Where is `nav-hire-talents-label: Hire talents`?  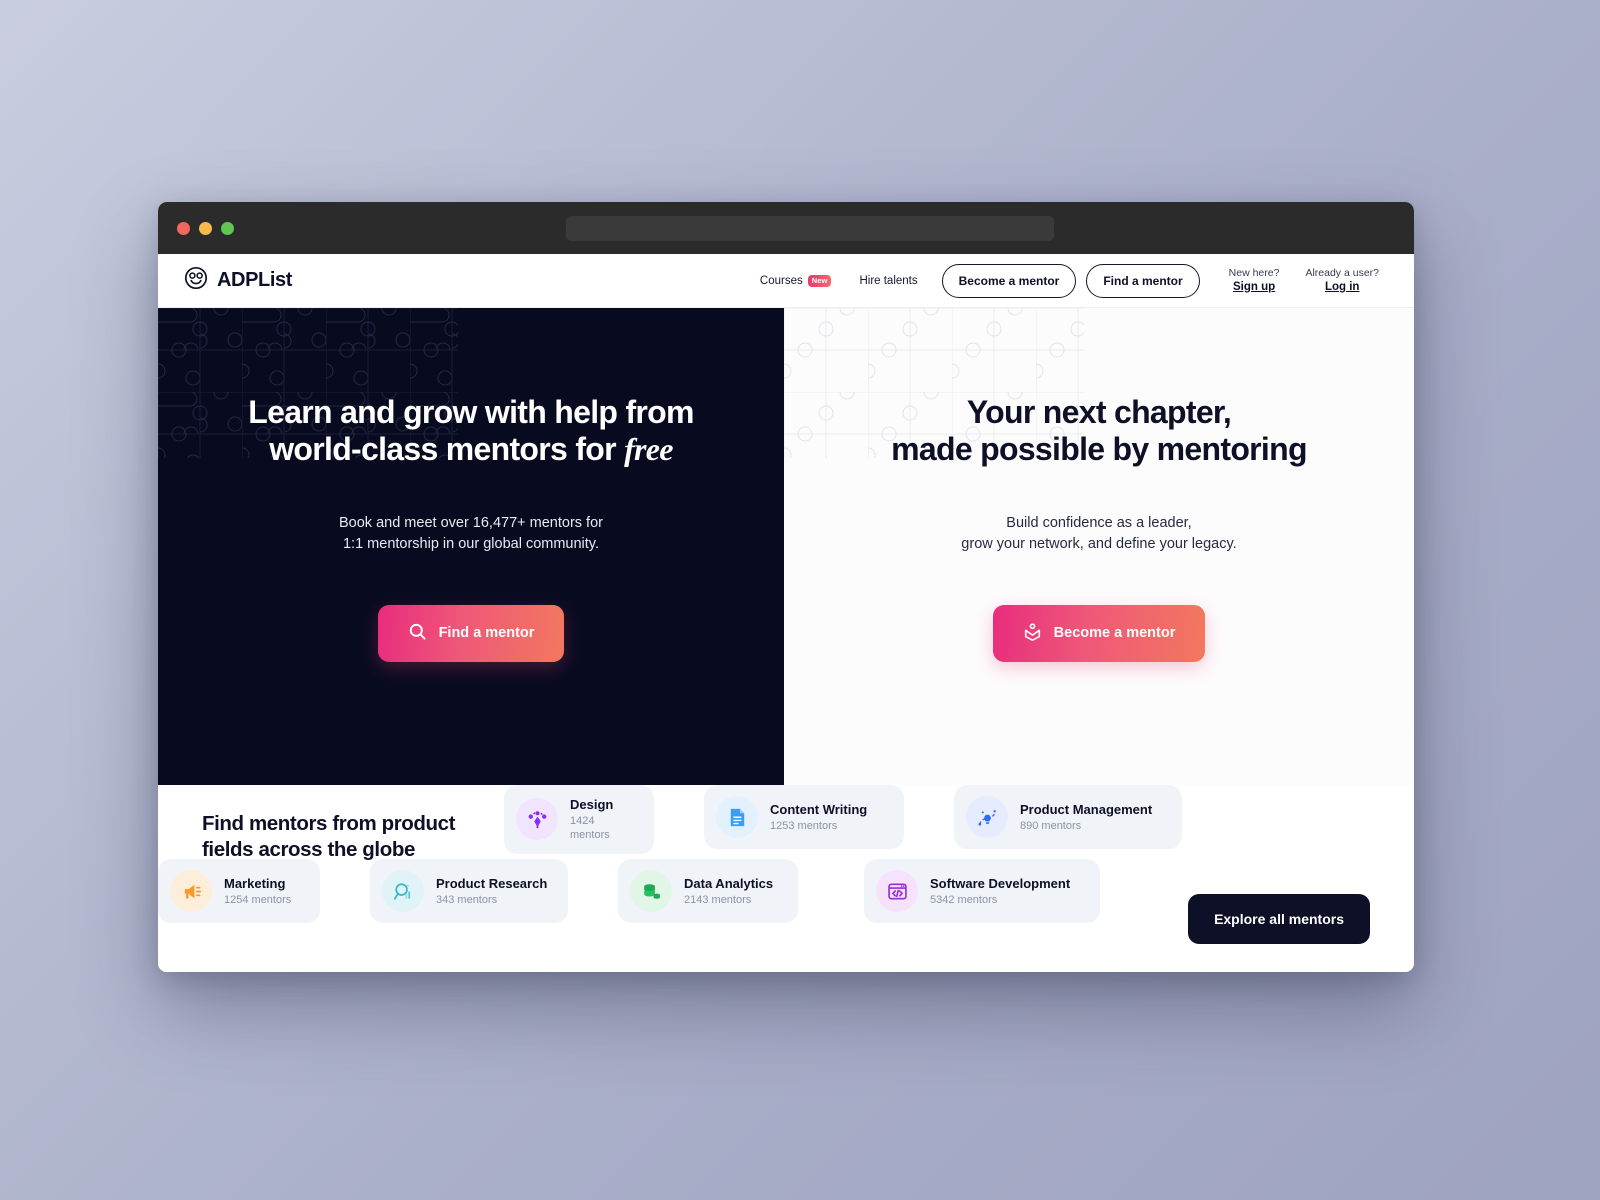
nav-hire-talents-label: Hire talents is located at coordinates (888, 280).